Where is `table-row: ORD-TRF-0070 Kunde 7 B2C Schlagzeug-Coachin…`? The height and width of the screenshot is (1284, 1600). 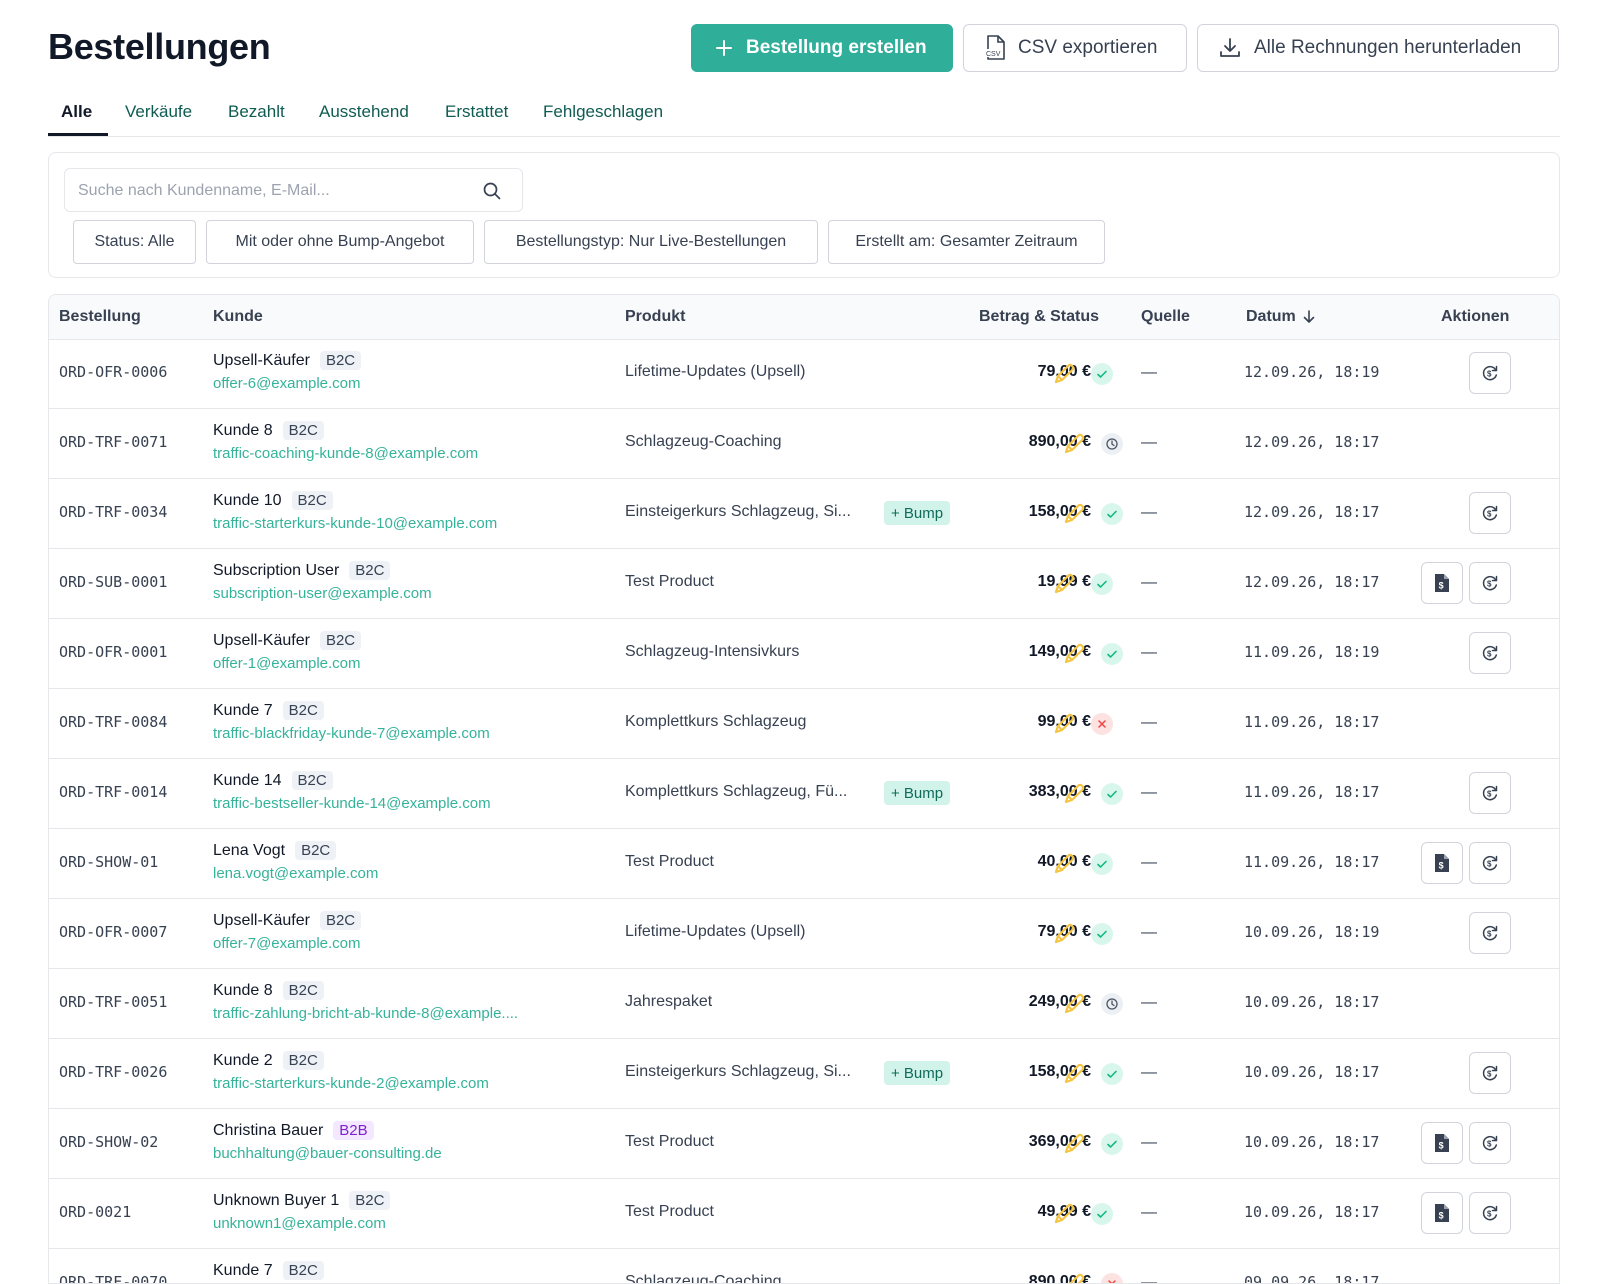 table-row: ORD-TRF-0070 Kunde 7 B2C Schlagzeug-Coachin… is located at coordinates (804, 1266).